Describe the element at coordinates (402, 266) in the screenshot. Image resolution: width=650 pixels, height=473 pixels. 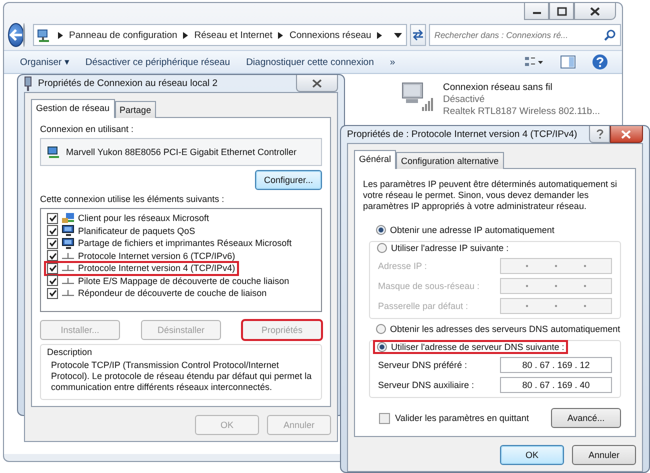
I see `field-label: Adresse IP :` at that location.